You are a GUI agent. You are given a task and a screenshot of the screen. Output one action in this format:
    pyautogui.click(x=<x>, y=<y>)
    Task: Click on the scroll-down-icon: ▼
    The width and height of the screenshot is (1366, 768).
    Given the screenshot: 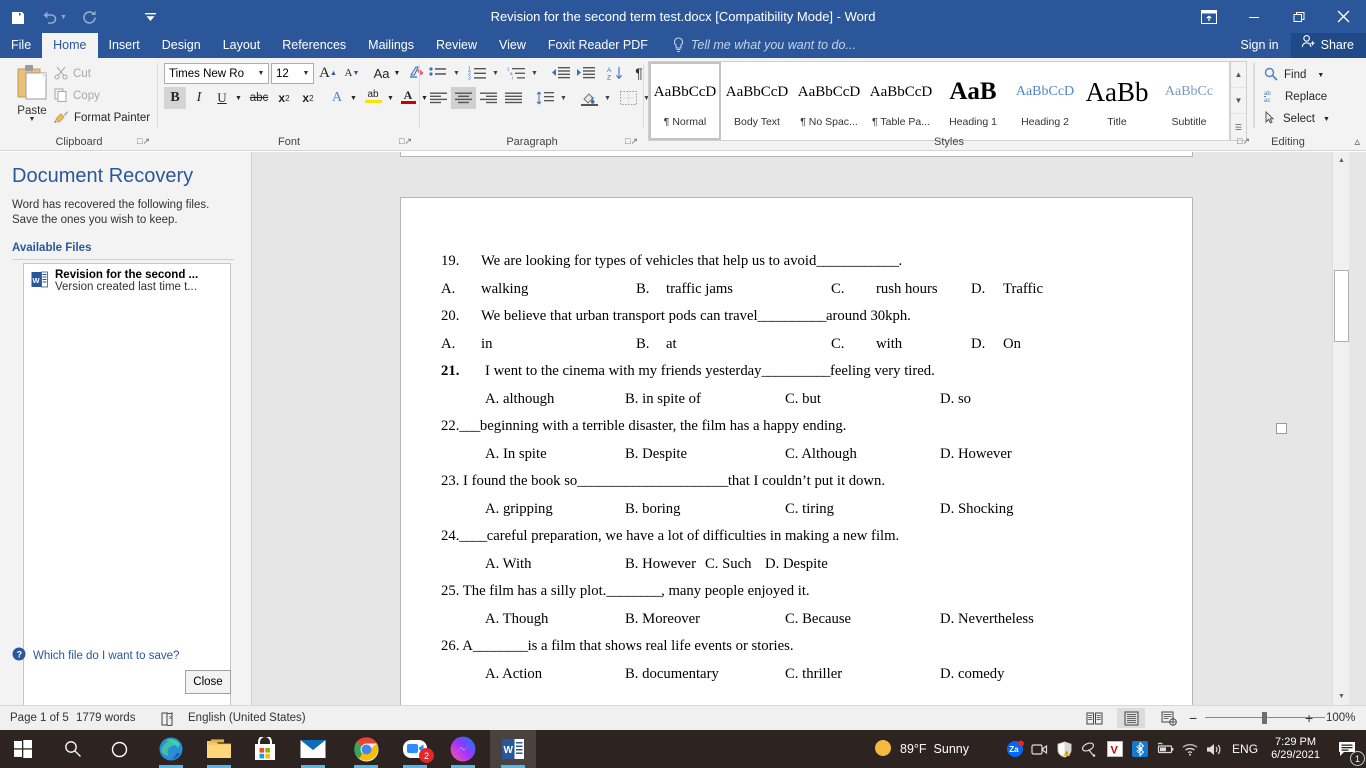 What is the action you would take?
    pyautogui.click(x=1341, y=696)
    